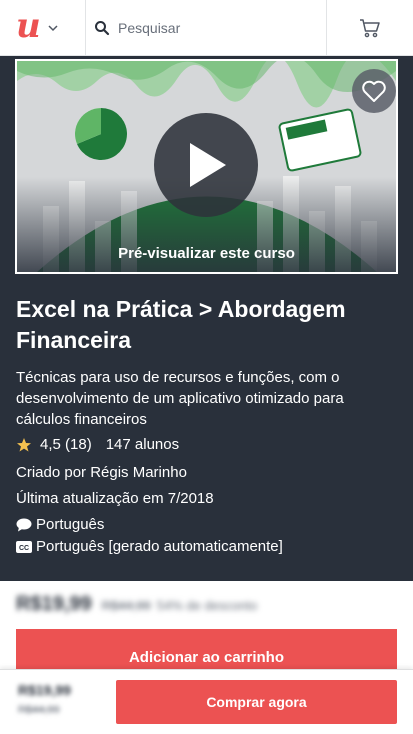  What do you see at coordinates (206, 253) in the screenshot?
I see `preview-label: Pré-visualizar este curso` at bounding box center [206, 253].